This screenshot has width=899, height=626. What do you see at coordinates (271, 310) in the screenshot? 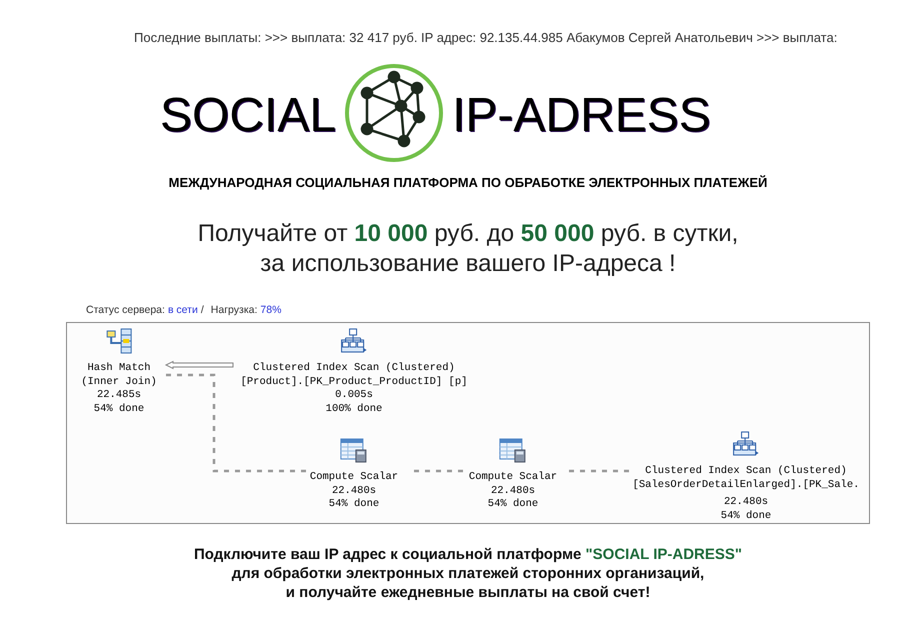
I see `load-value: 78%` at bounding box center [271, 310].